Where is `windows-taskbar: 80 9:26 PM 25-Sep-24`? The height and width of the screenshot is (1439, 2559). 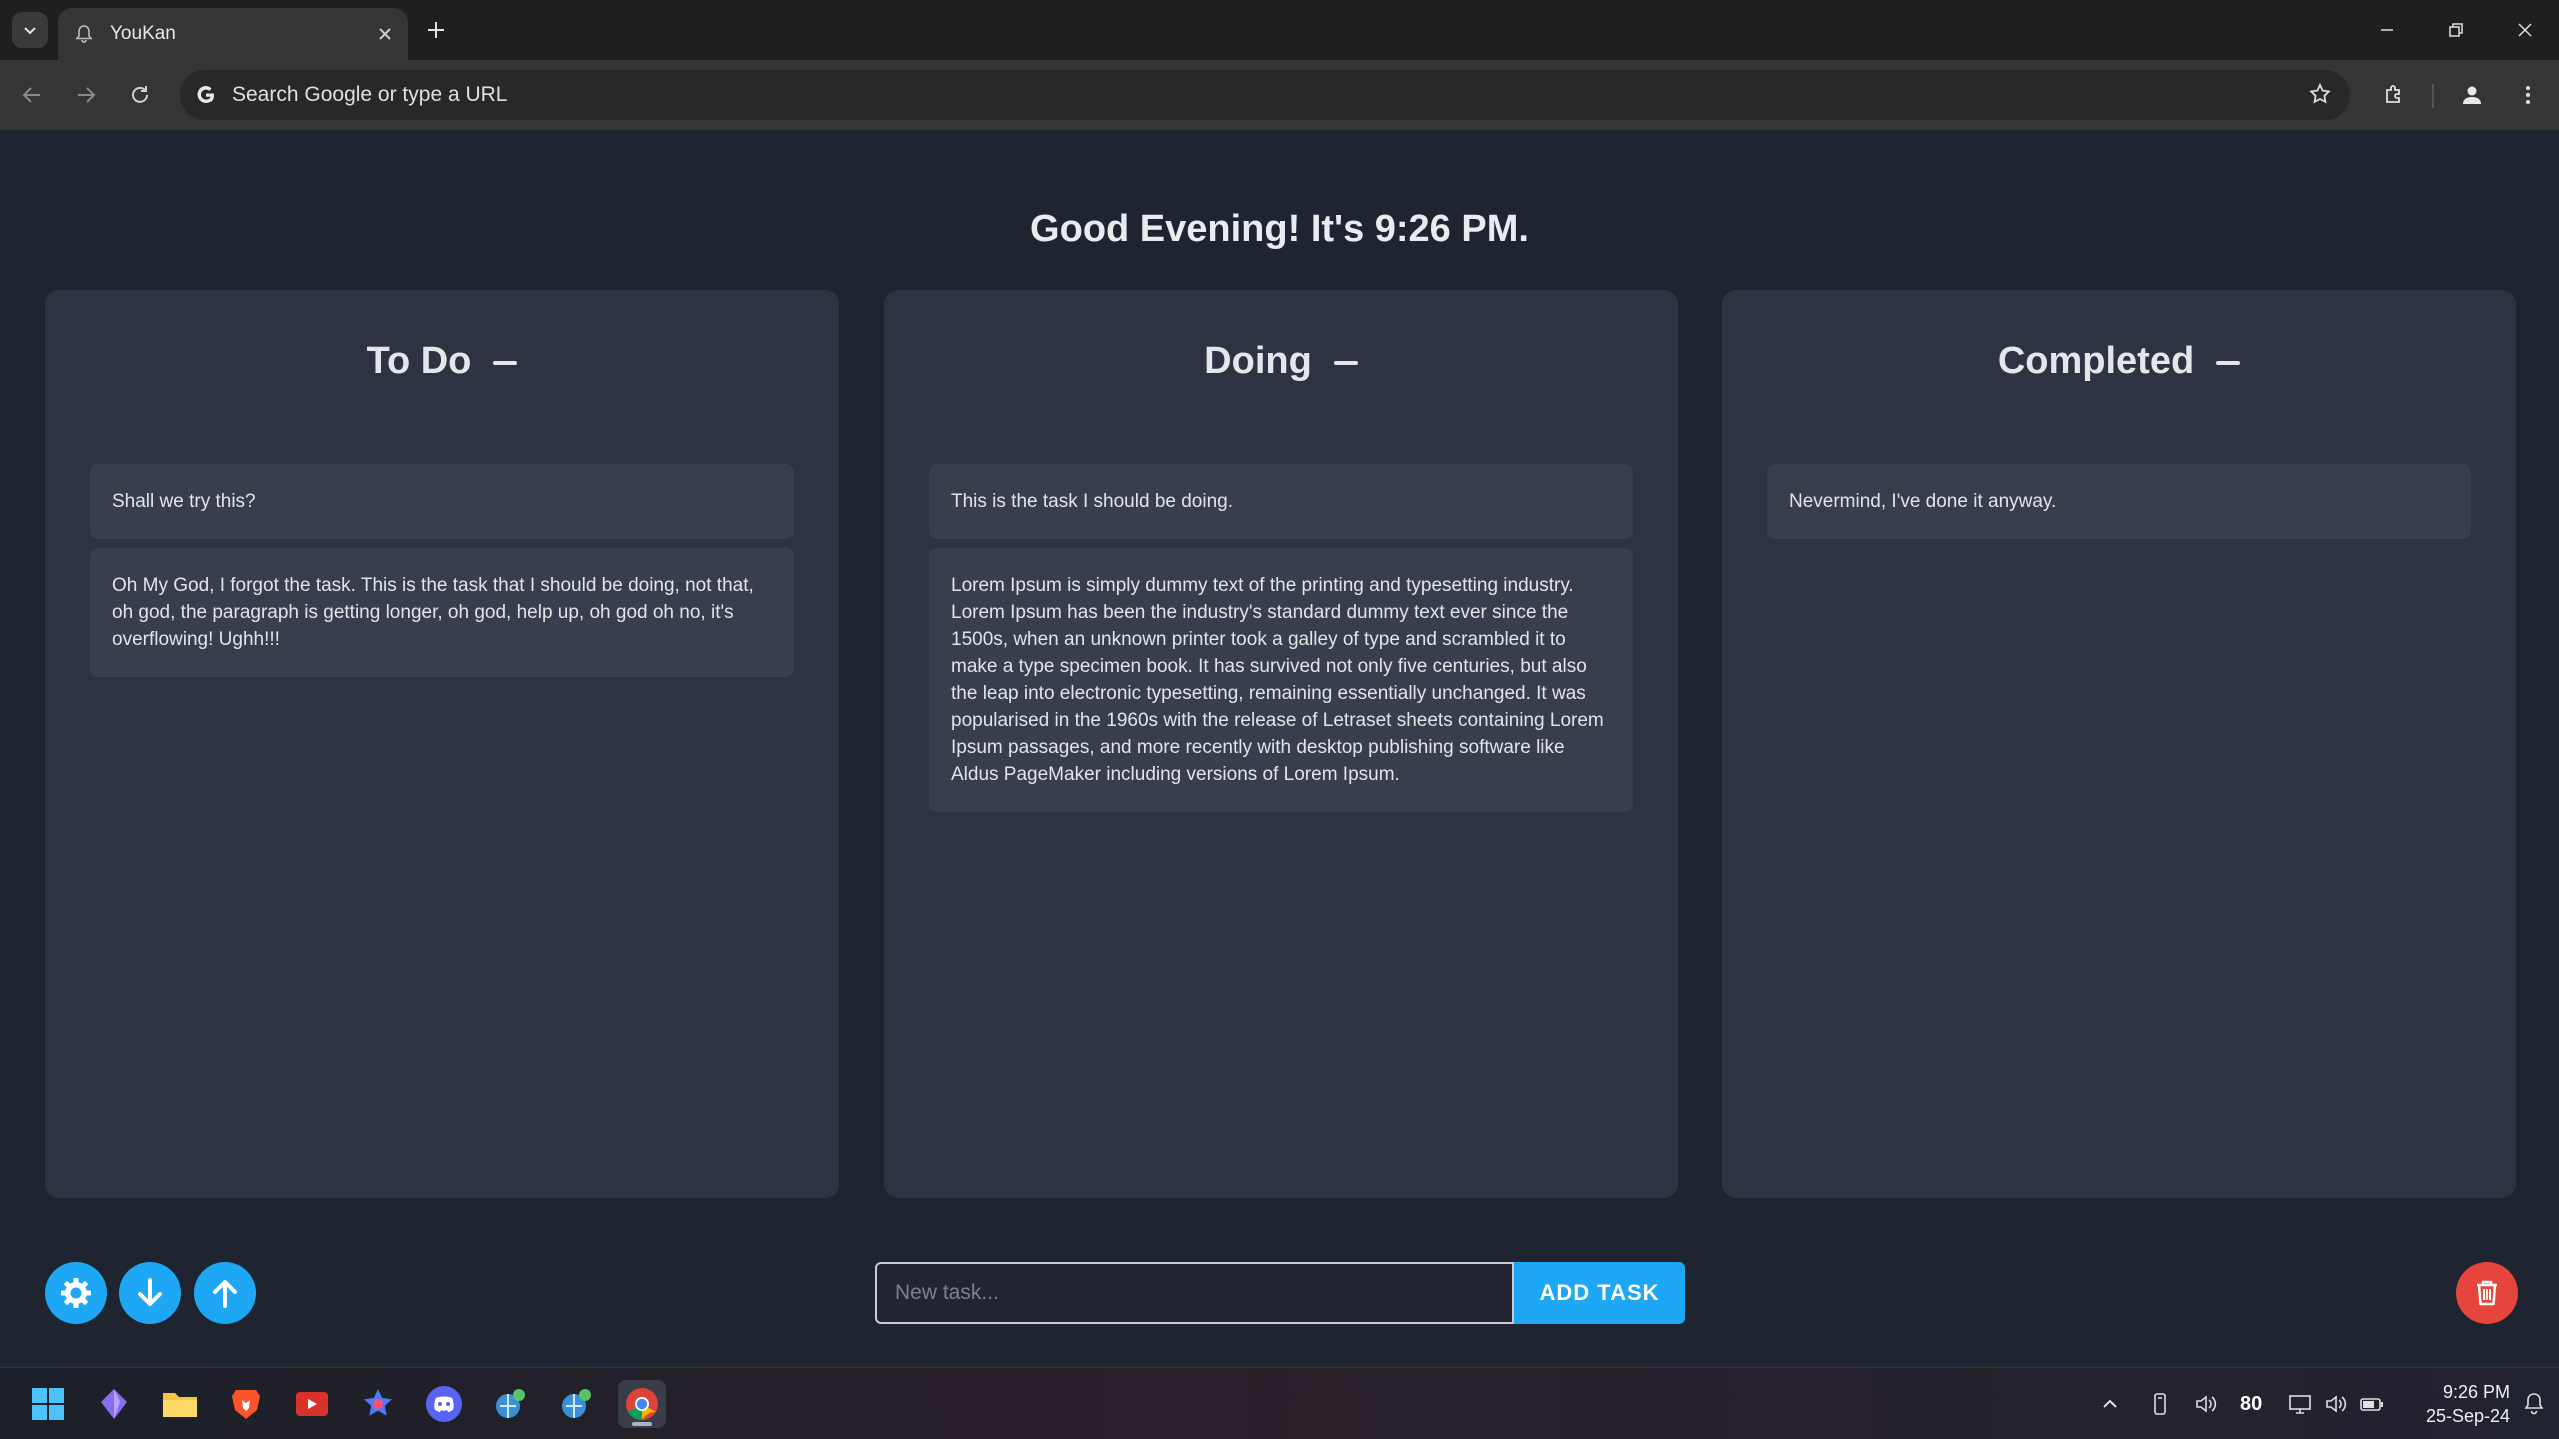
windows-taskbar: 80 9:26 PM 25-Sep-24 is located at coordinates (1279, 1403).